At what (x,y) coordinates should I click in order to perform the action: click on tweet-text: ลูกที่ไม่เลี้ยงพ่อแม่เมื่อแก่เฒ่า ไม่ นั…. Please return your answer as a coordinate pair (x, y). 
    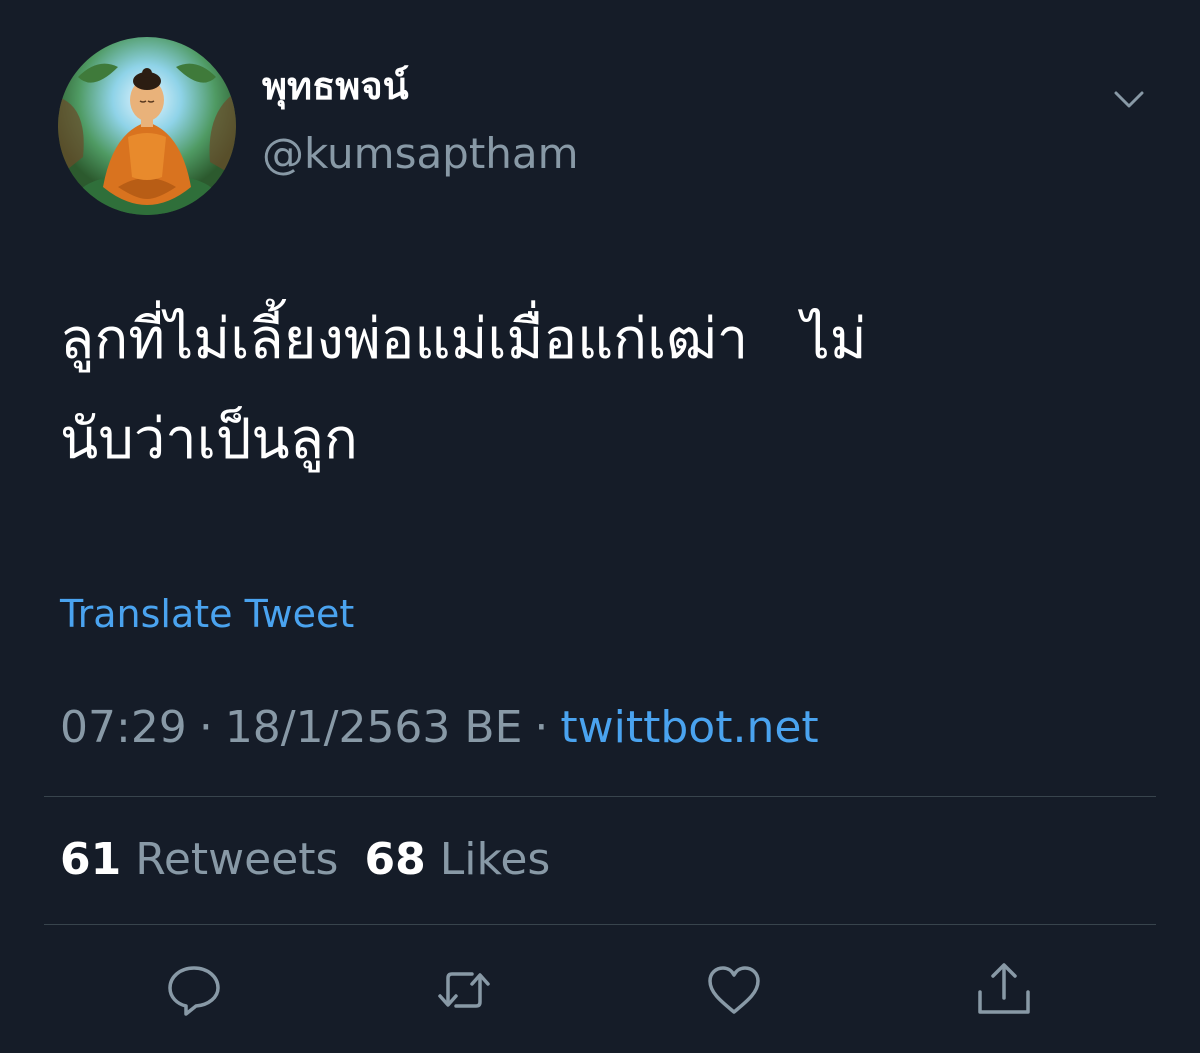
    Looking at the image, I should click on (463, 389).